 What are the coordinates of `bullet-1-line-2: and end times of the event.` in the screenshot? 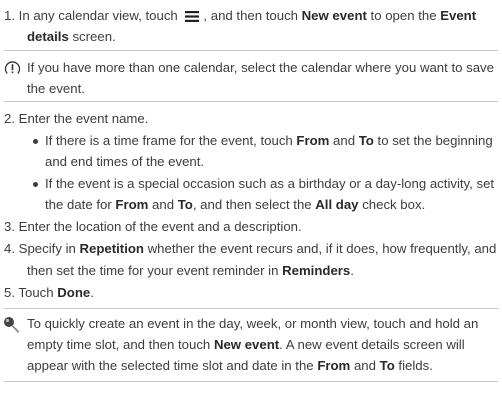 It's located at (125, 161).